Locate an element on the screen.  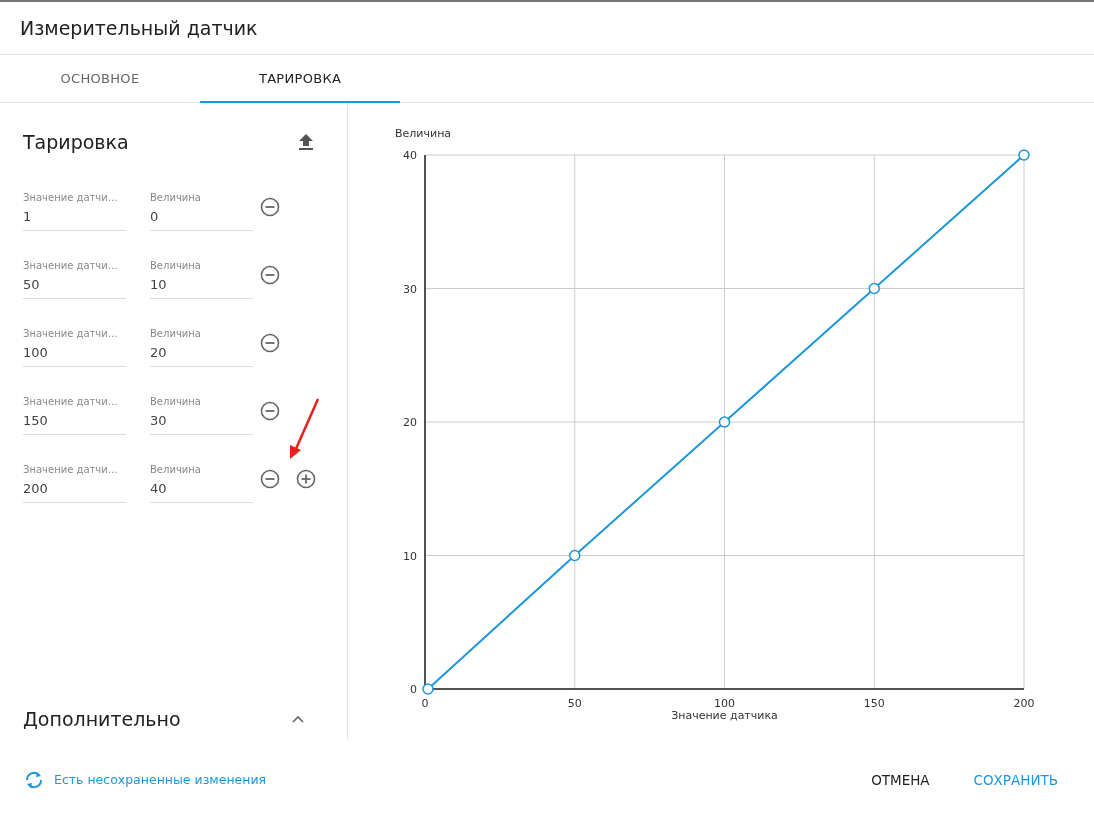
input-field: Значение датчи… 150 is located at coordinates (74, 415).